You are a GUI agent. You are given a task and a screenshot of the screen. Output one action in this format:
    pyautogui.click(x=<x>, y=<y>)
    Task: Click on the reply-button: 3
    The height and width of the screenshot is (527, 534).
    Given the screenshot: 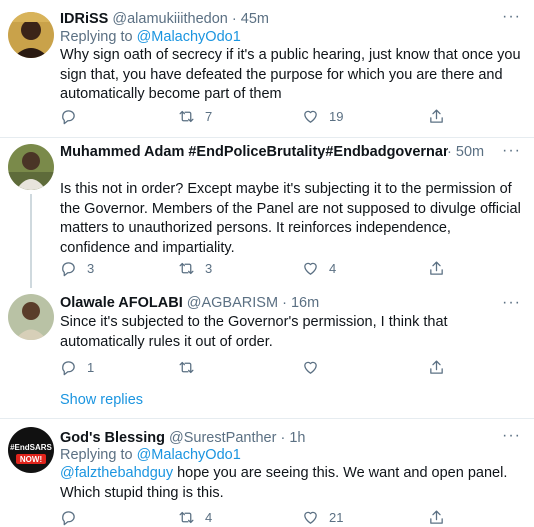 What is the action you would take?
    pyautogui.click(x=77, y=268)
    